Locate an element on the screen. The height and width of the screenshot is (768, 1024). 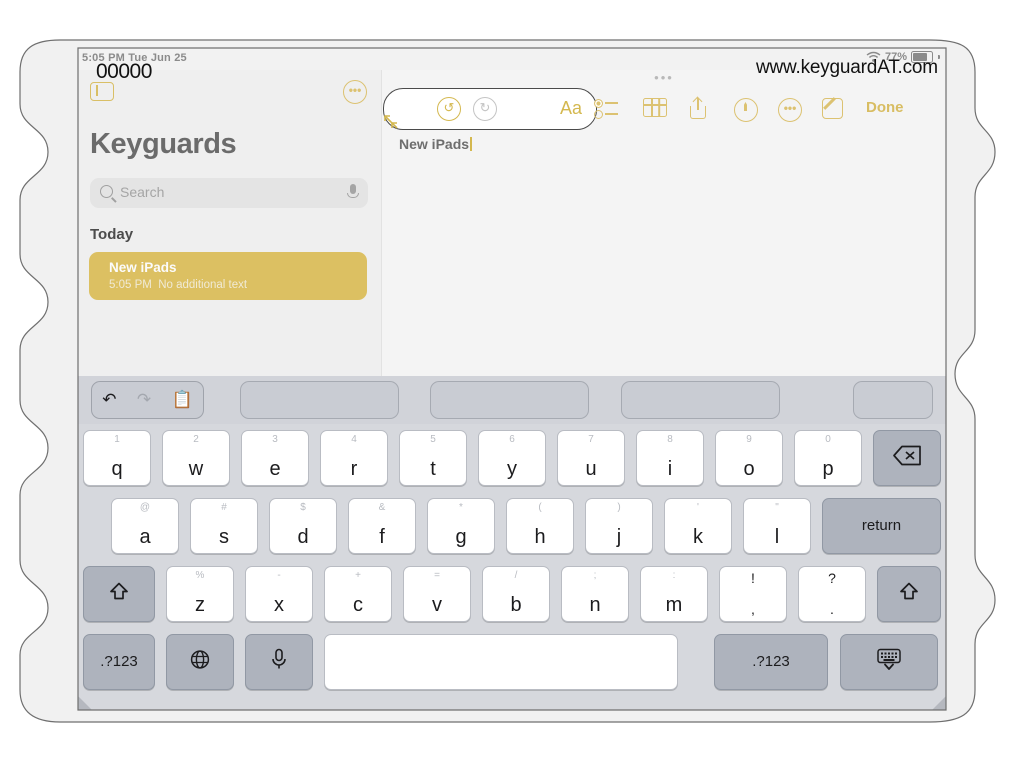
key-g: * g is located at coordinates (461, 526).